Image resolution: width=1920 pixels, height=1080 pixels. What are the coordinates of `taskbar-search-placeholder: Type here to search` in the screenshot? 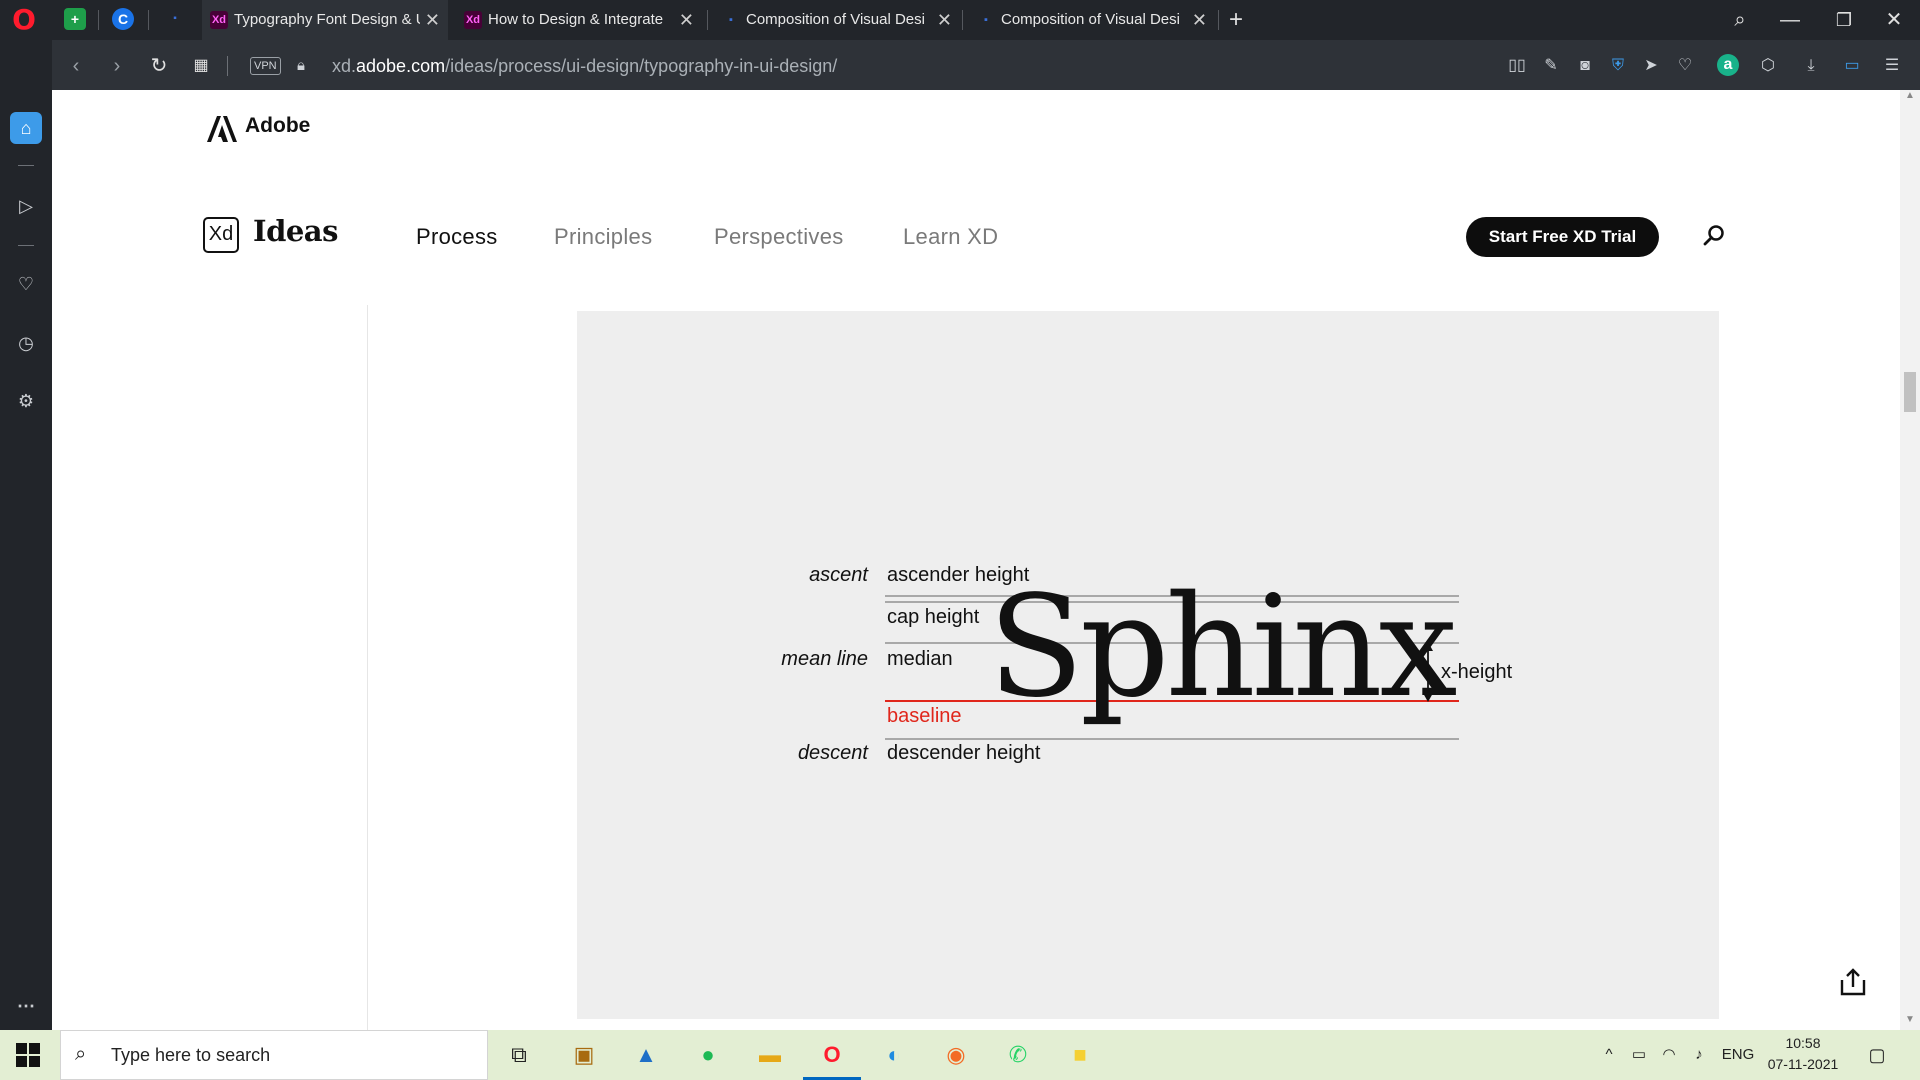 It's located at (191, 1055).